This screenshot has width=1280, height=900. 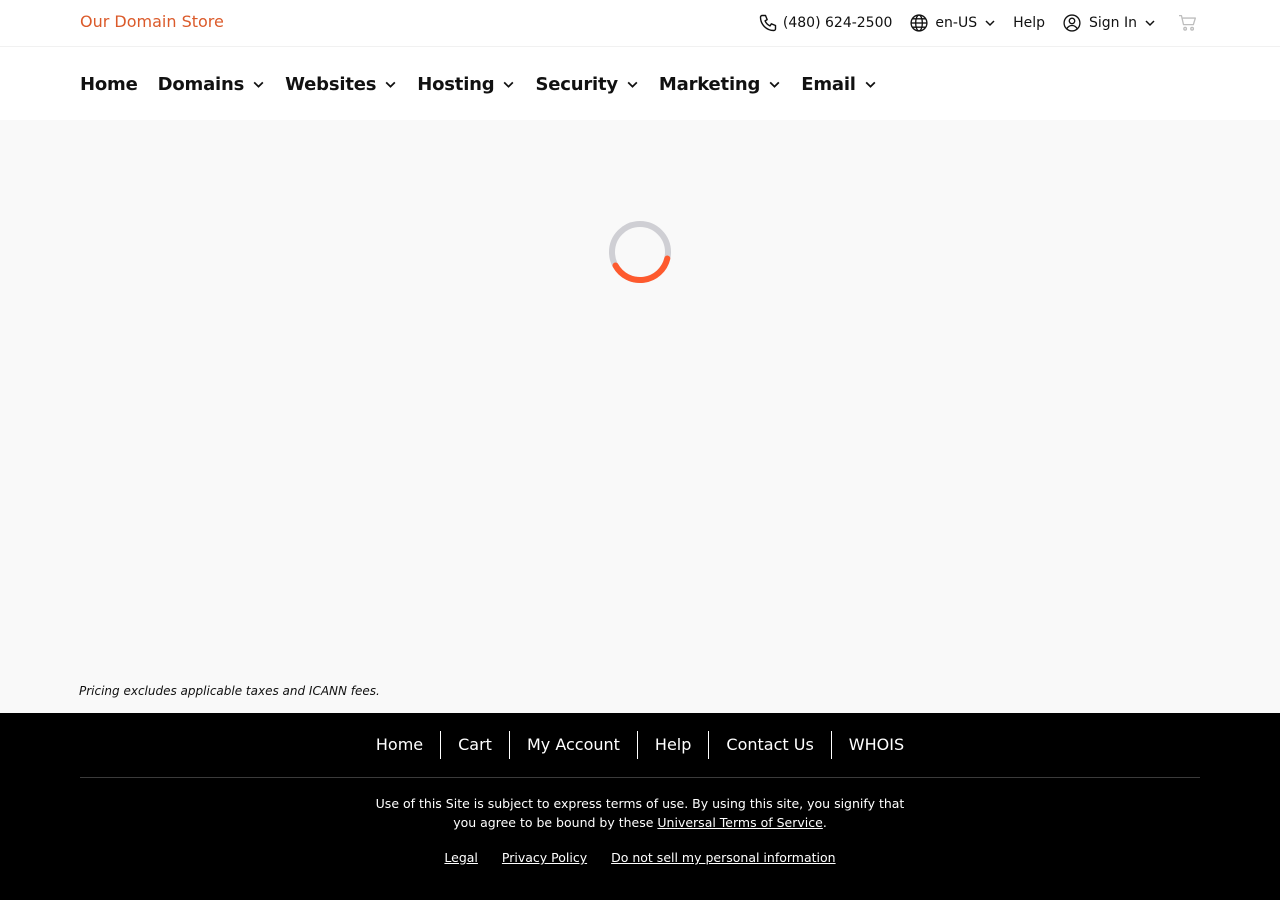 What do you see at coordinates (875, 745) in the screenshot?
I see `footer-link-whois: WHOIS` at bounding box center [875, 745].